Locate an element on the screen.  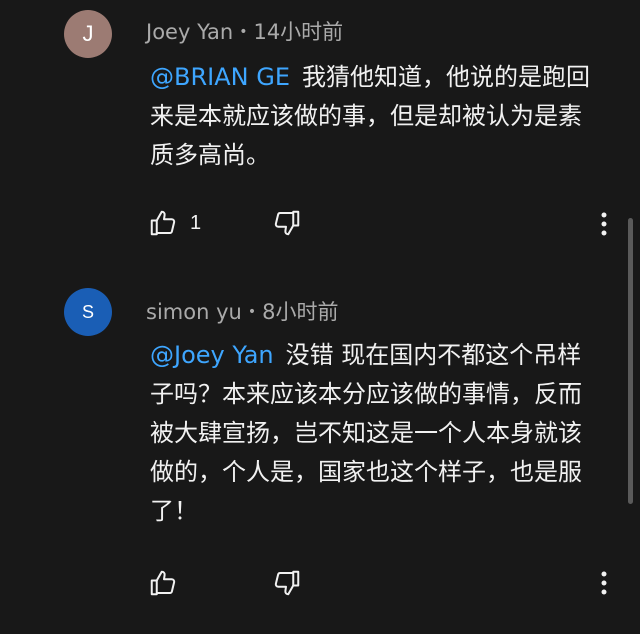
comment-actions is located at coordinates (225, 583).